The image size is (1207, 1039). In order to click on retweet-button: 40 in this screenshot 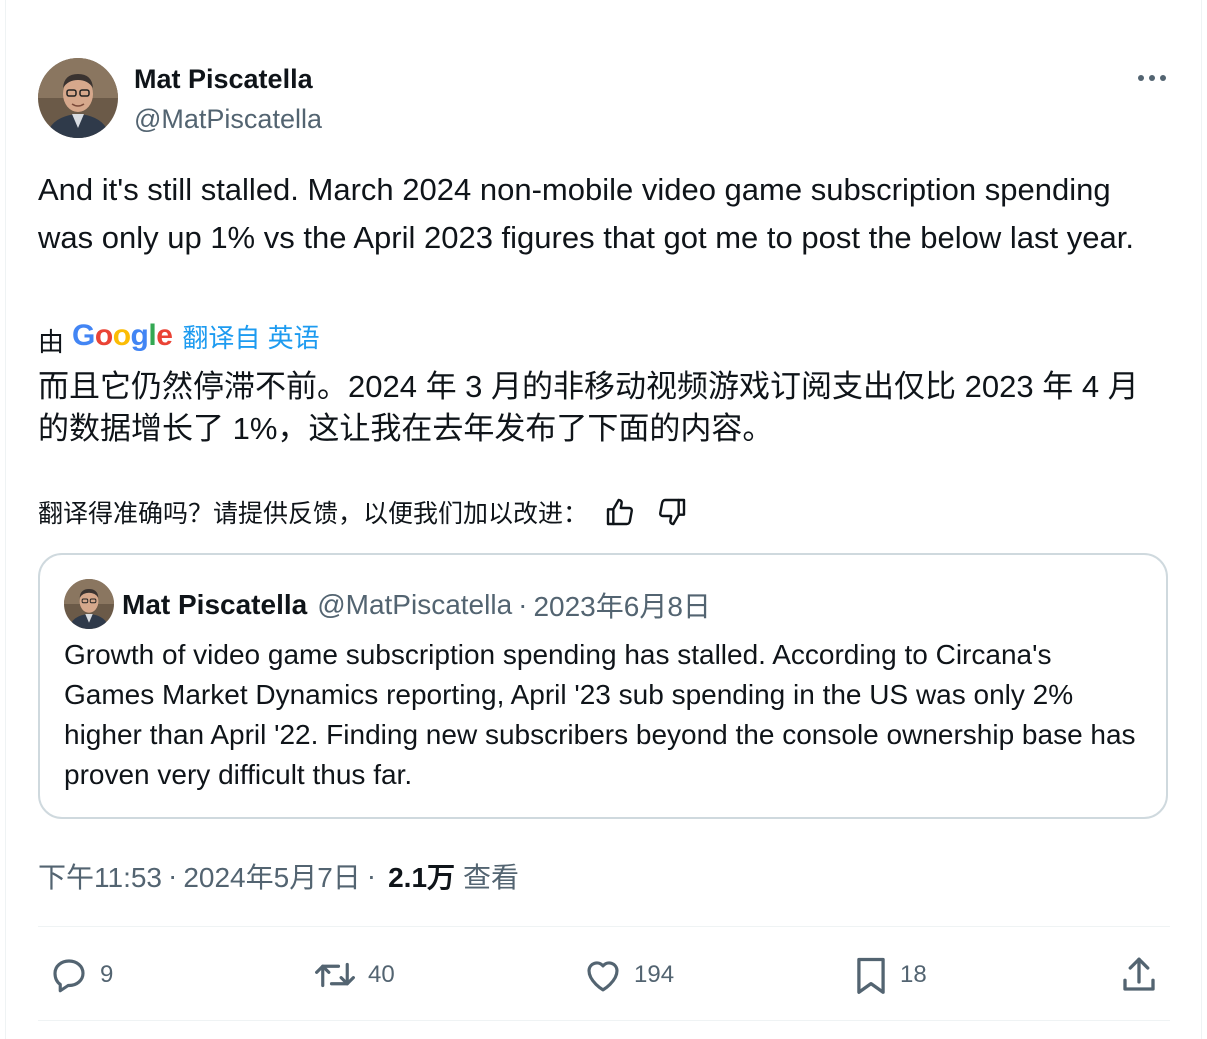, I will do `click(353, 975)`.